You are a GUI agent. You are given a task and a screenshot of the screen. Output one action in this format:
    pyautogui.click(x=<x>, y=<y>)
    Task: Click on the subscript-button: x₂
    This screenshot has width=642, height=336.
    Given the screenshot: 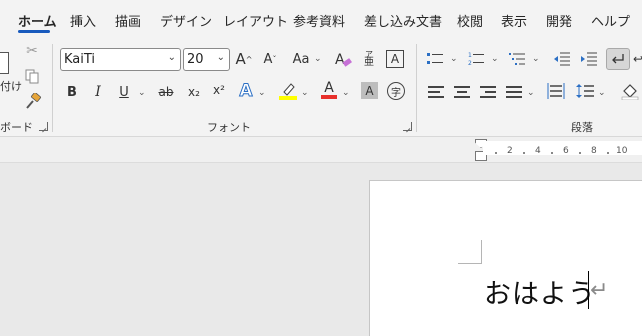 What is the action you would take?
    pyautogui.click(x=194, y=92)
    